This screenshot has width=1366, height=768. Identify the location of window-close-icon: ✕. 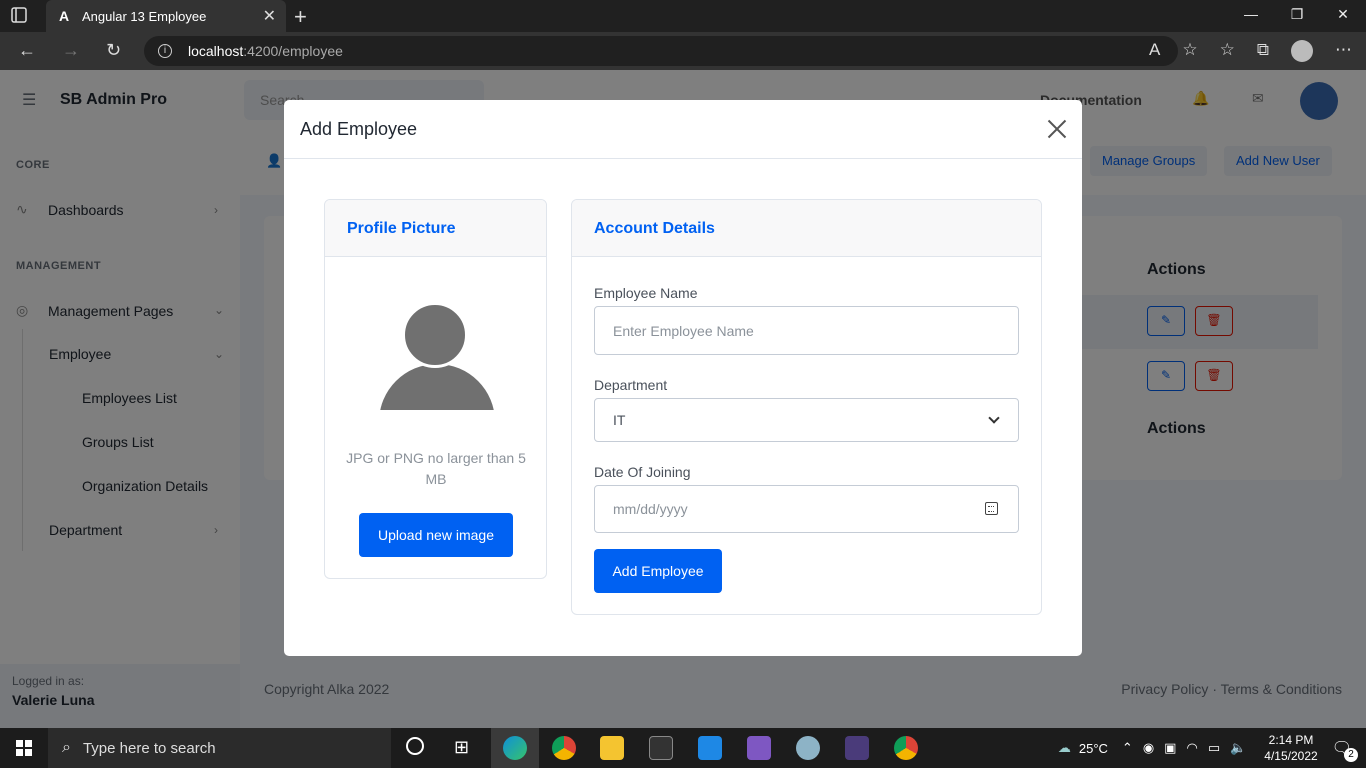
(1343, 14).